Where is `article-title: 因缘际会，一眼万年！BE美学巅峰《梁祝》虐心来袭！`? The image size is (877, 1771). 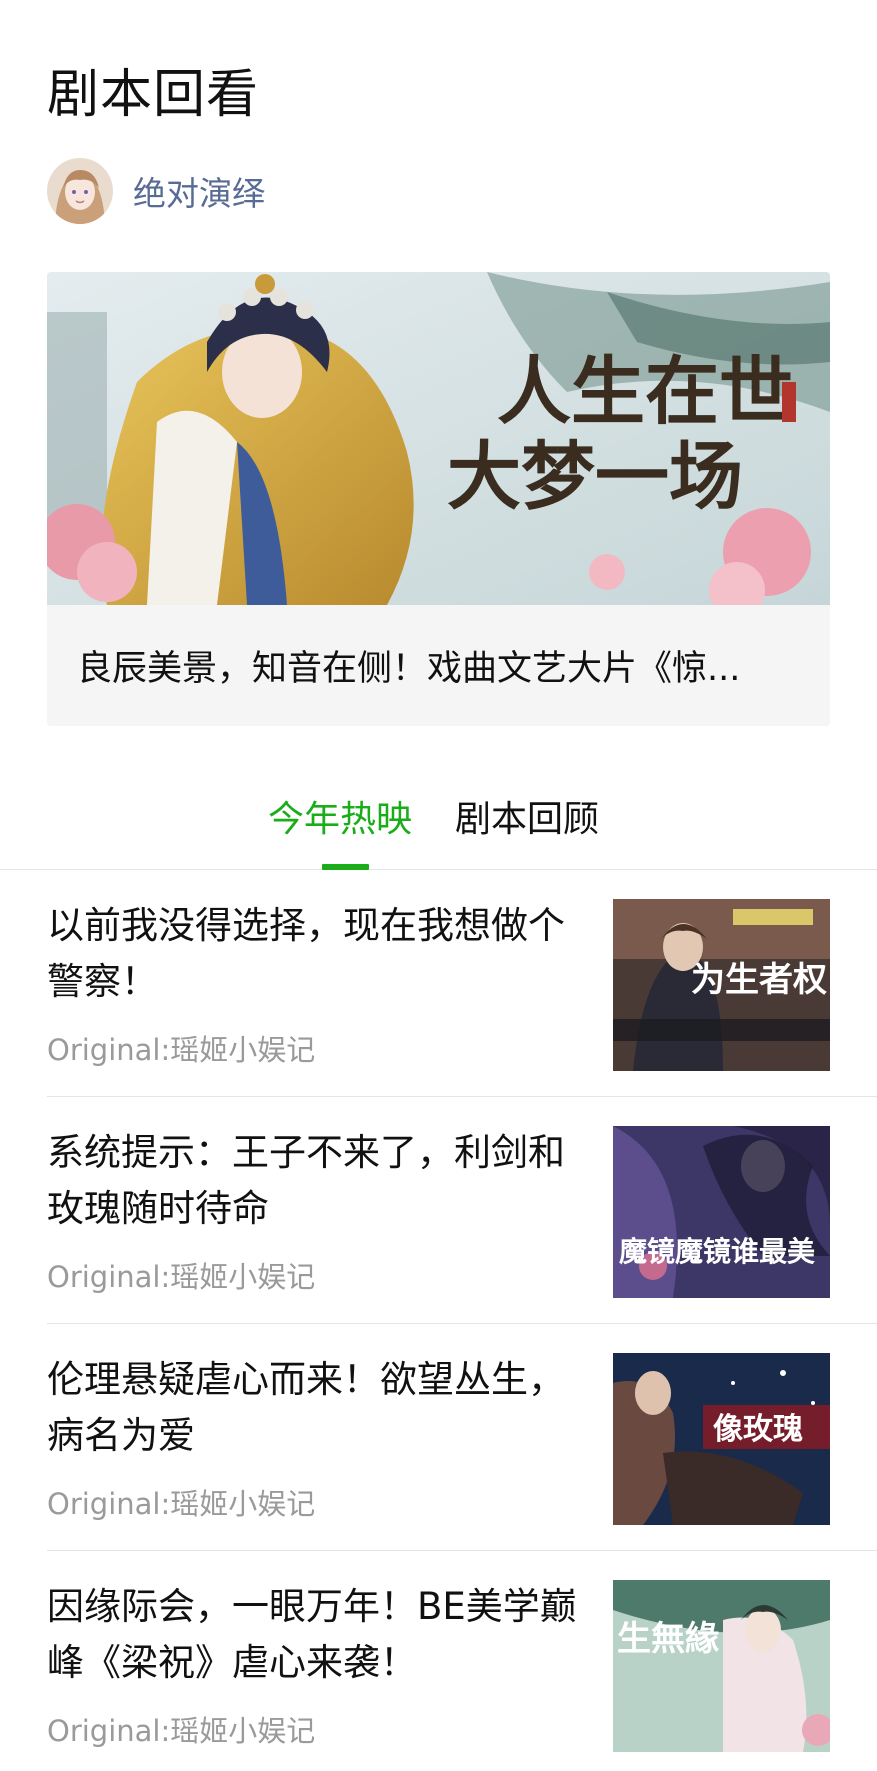 article-title: 因缘际会，一眼万年！BE美学巅峰《梁祝》虐心来袭！ is located at coordinates (317, 1635).